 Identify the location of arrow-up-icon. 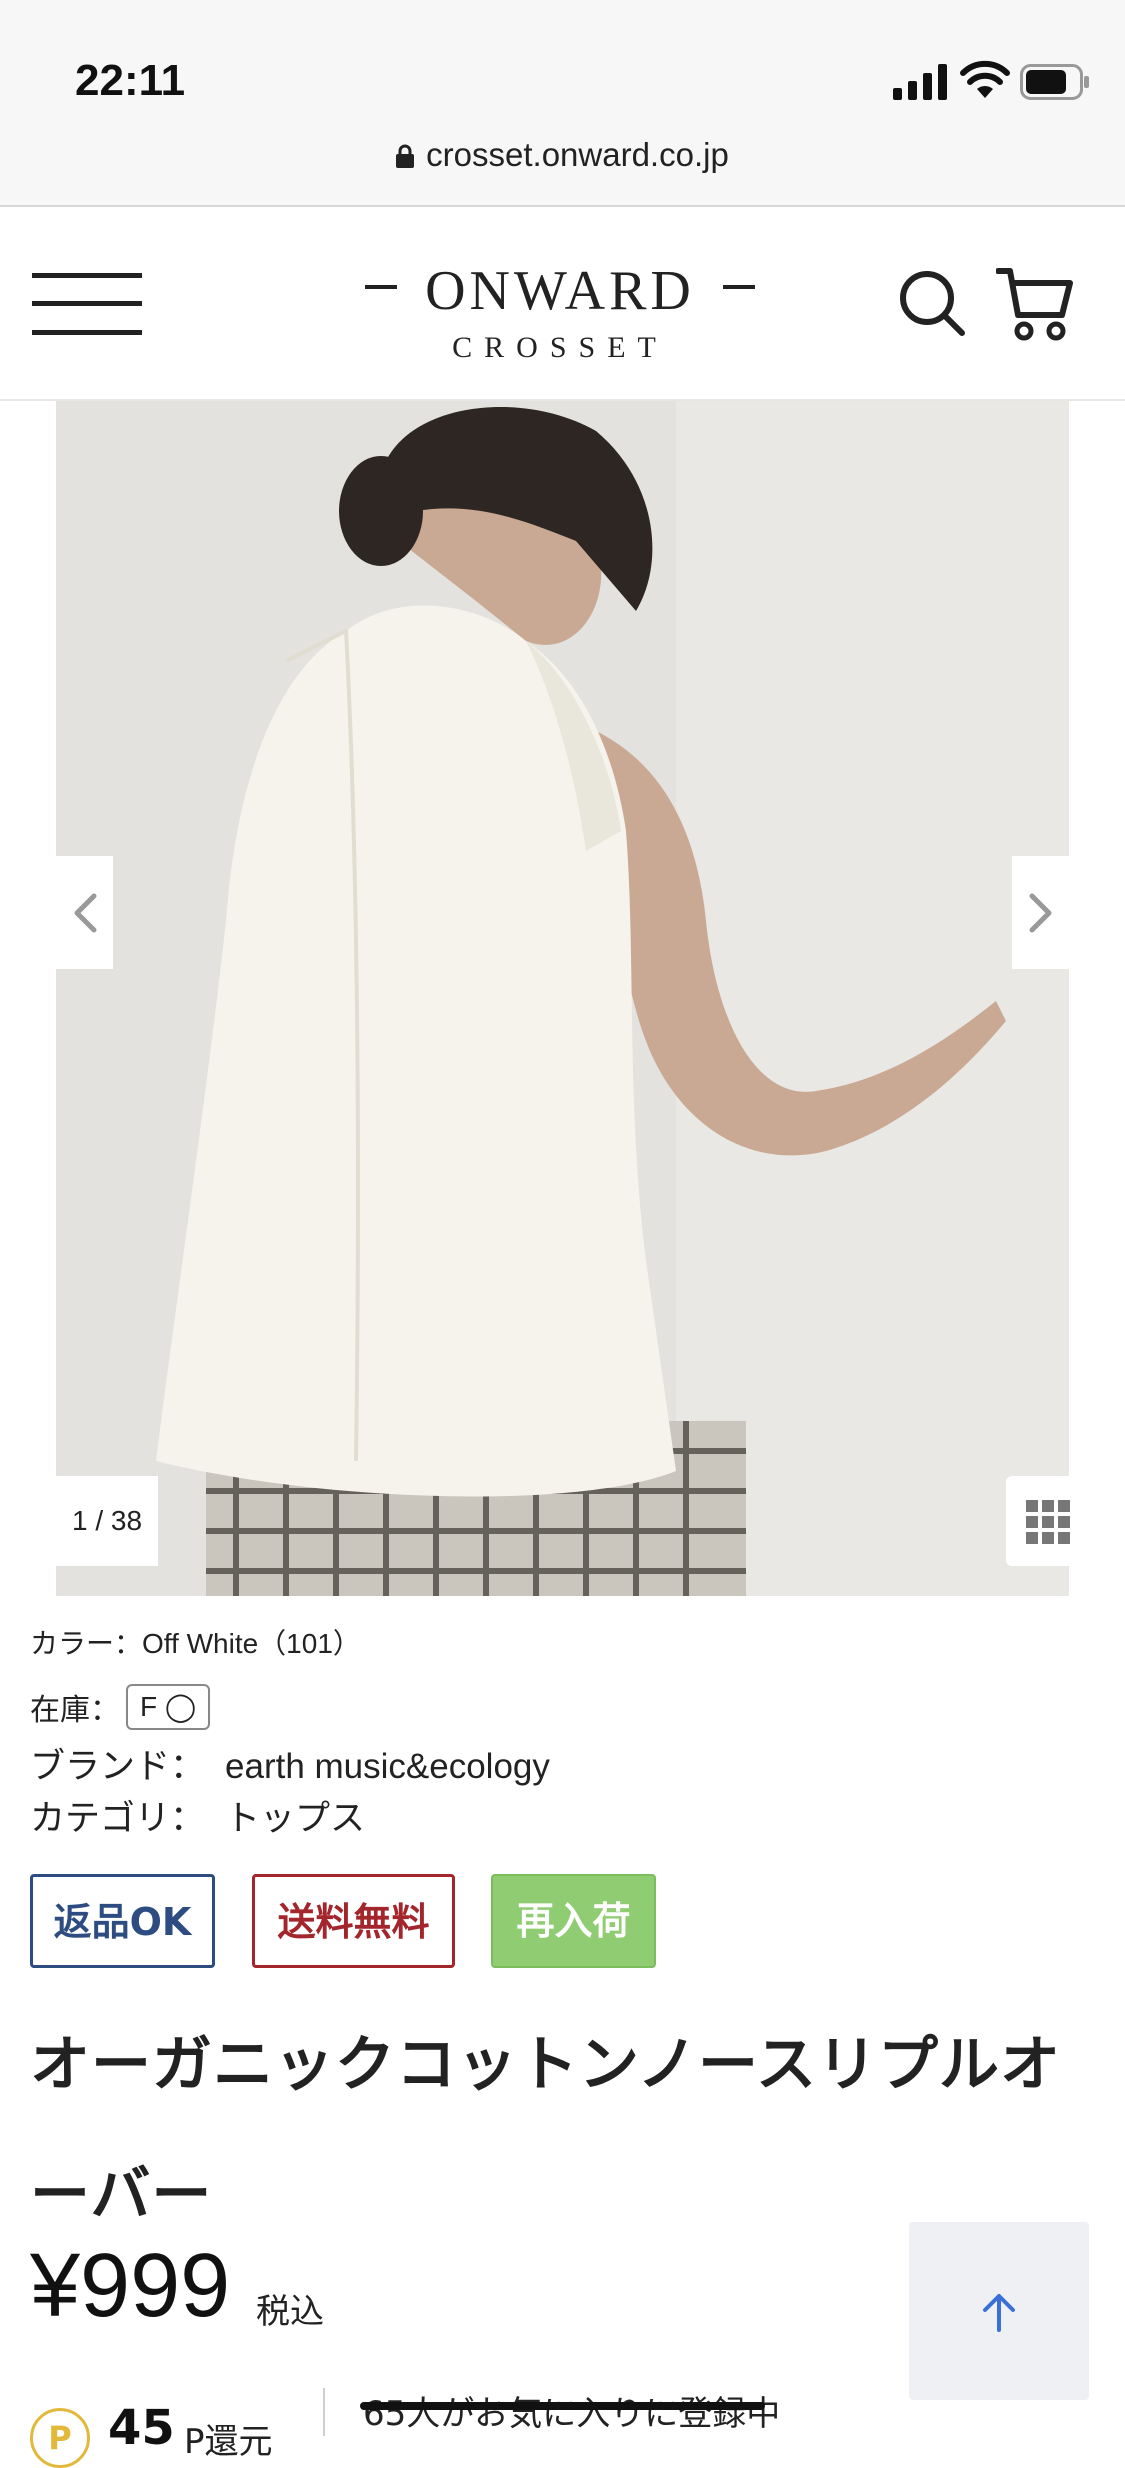
(999, 2313).